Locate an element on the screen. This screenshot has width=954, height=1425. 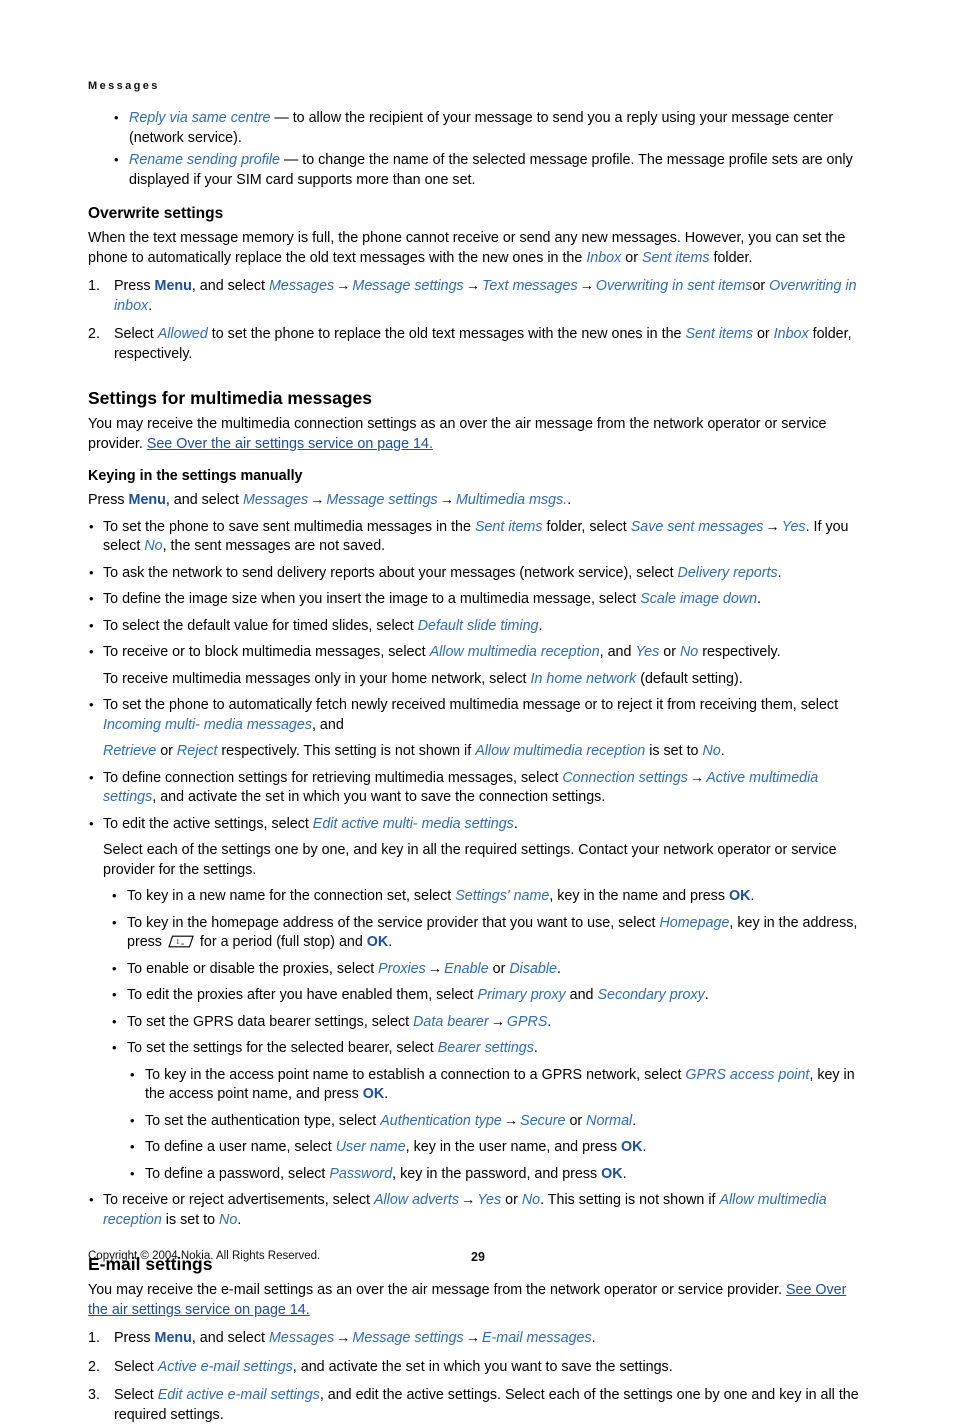
ui-term: Settings' name is located at coordinates (502, 896).